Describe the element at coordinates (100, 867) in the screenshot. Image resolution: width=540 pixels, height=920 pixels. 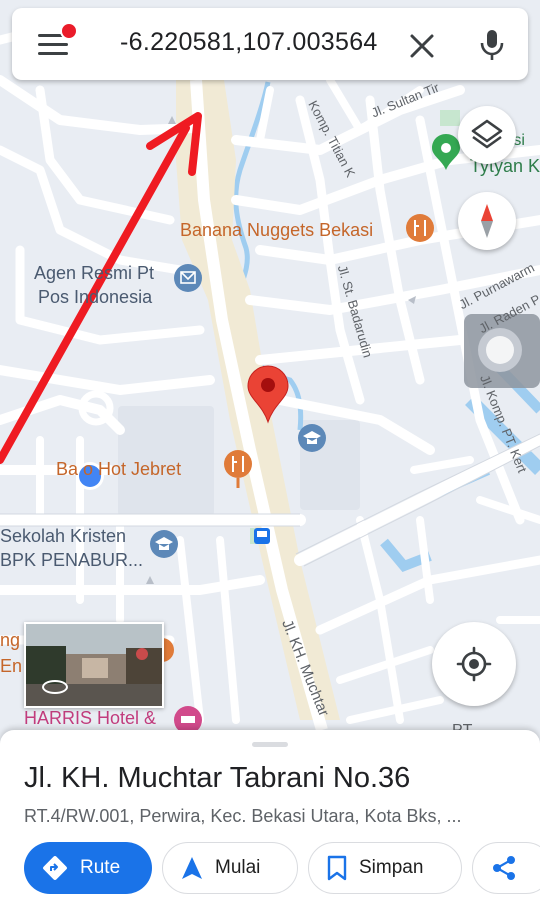
I see `route-label: Rute` at that location.